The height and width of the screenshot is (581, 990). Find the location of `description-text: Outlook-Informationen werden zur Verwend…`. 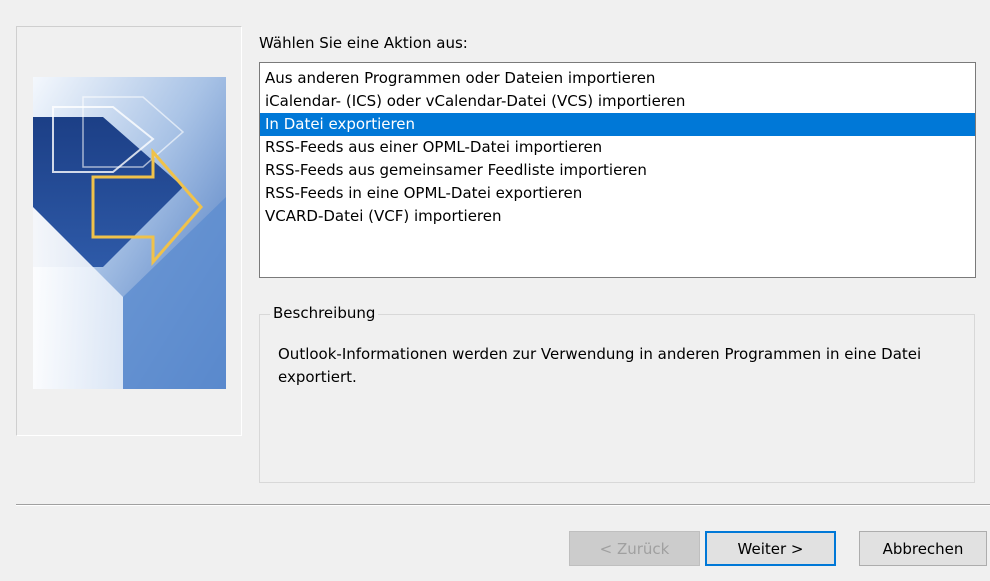

description-text: Outlook-Informationen werden zur Verwend… is located at coordinates (600, 365).